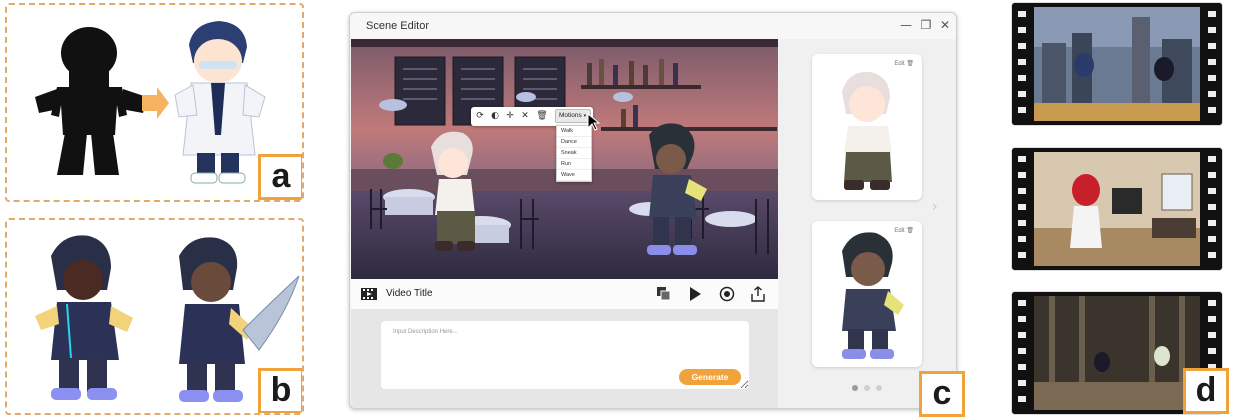  What do you see at coordinates (574, 142) in the screenshot?
I see `motion-dance: Dance` at bounding box center [574, 142].